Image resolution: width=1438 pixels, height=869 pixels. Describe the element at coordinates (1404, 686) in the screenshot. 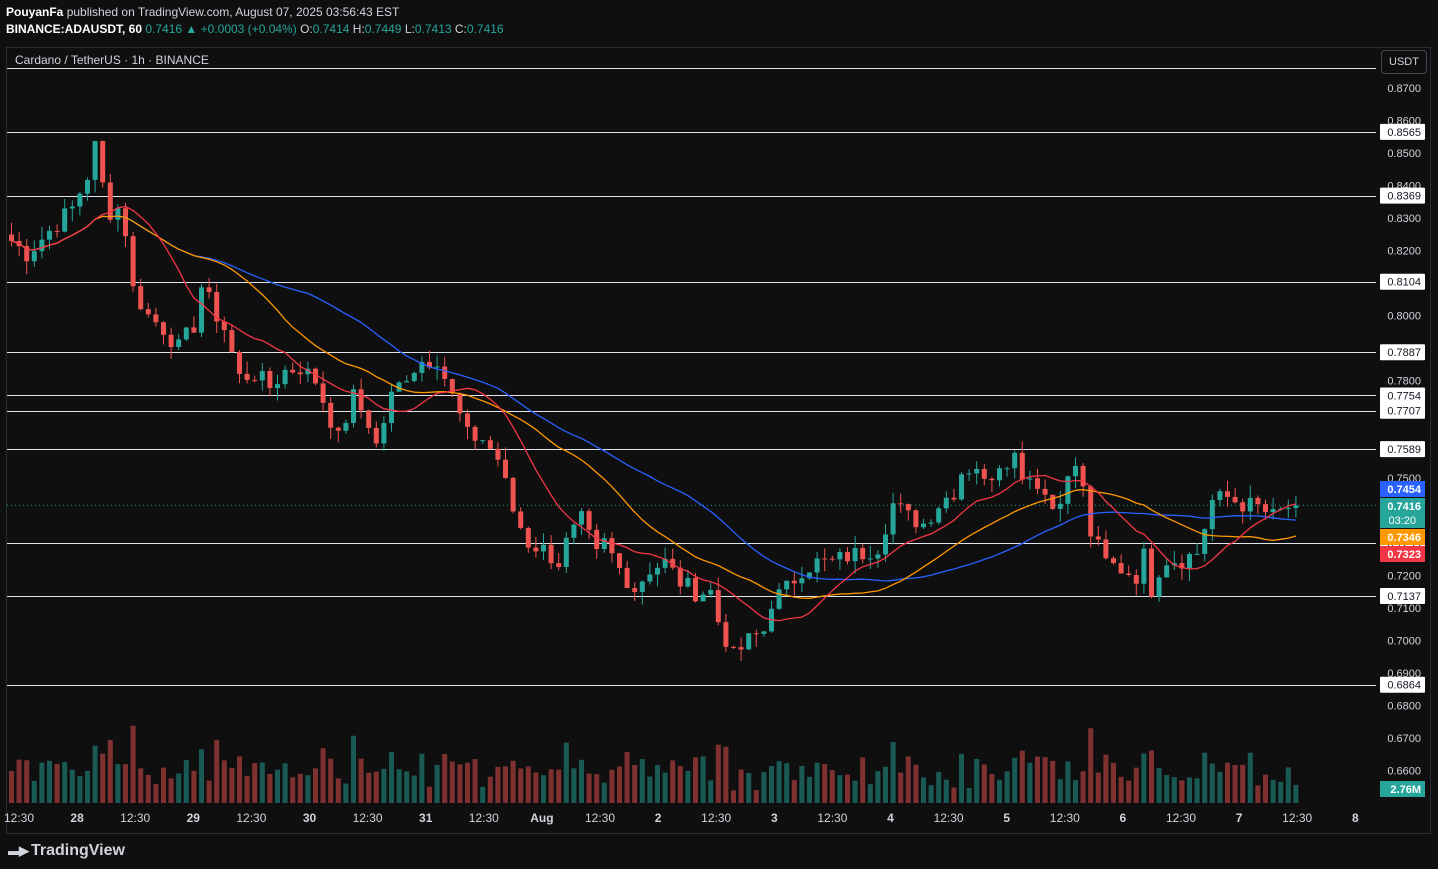

I see `level-price-label: 0.6864` at that location.